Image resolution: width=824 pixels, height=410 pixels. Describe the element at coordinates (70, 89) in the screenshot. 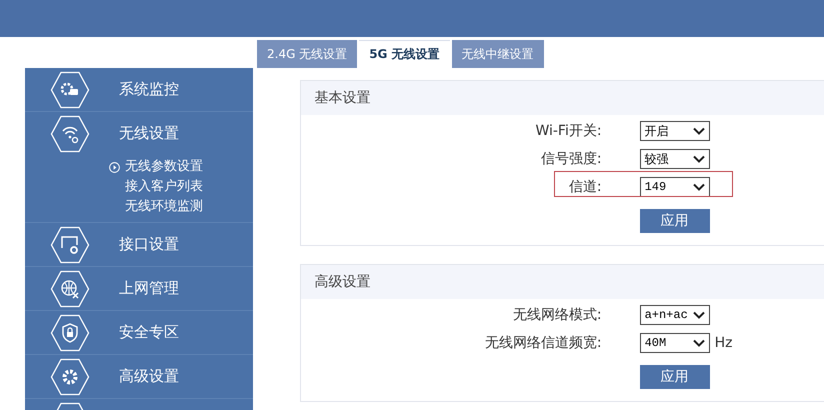

I see `gear-chat-icon` at that location.